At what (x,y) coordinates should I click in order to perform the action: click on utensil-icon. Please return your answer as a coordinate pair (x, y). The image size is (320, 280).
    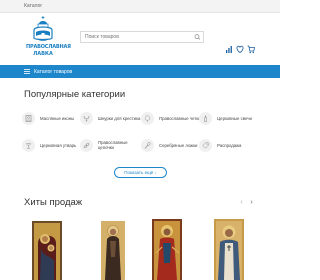
    Looking at the image, I should click on (28, 145).